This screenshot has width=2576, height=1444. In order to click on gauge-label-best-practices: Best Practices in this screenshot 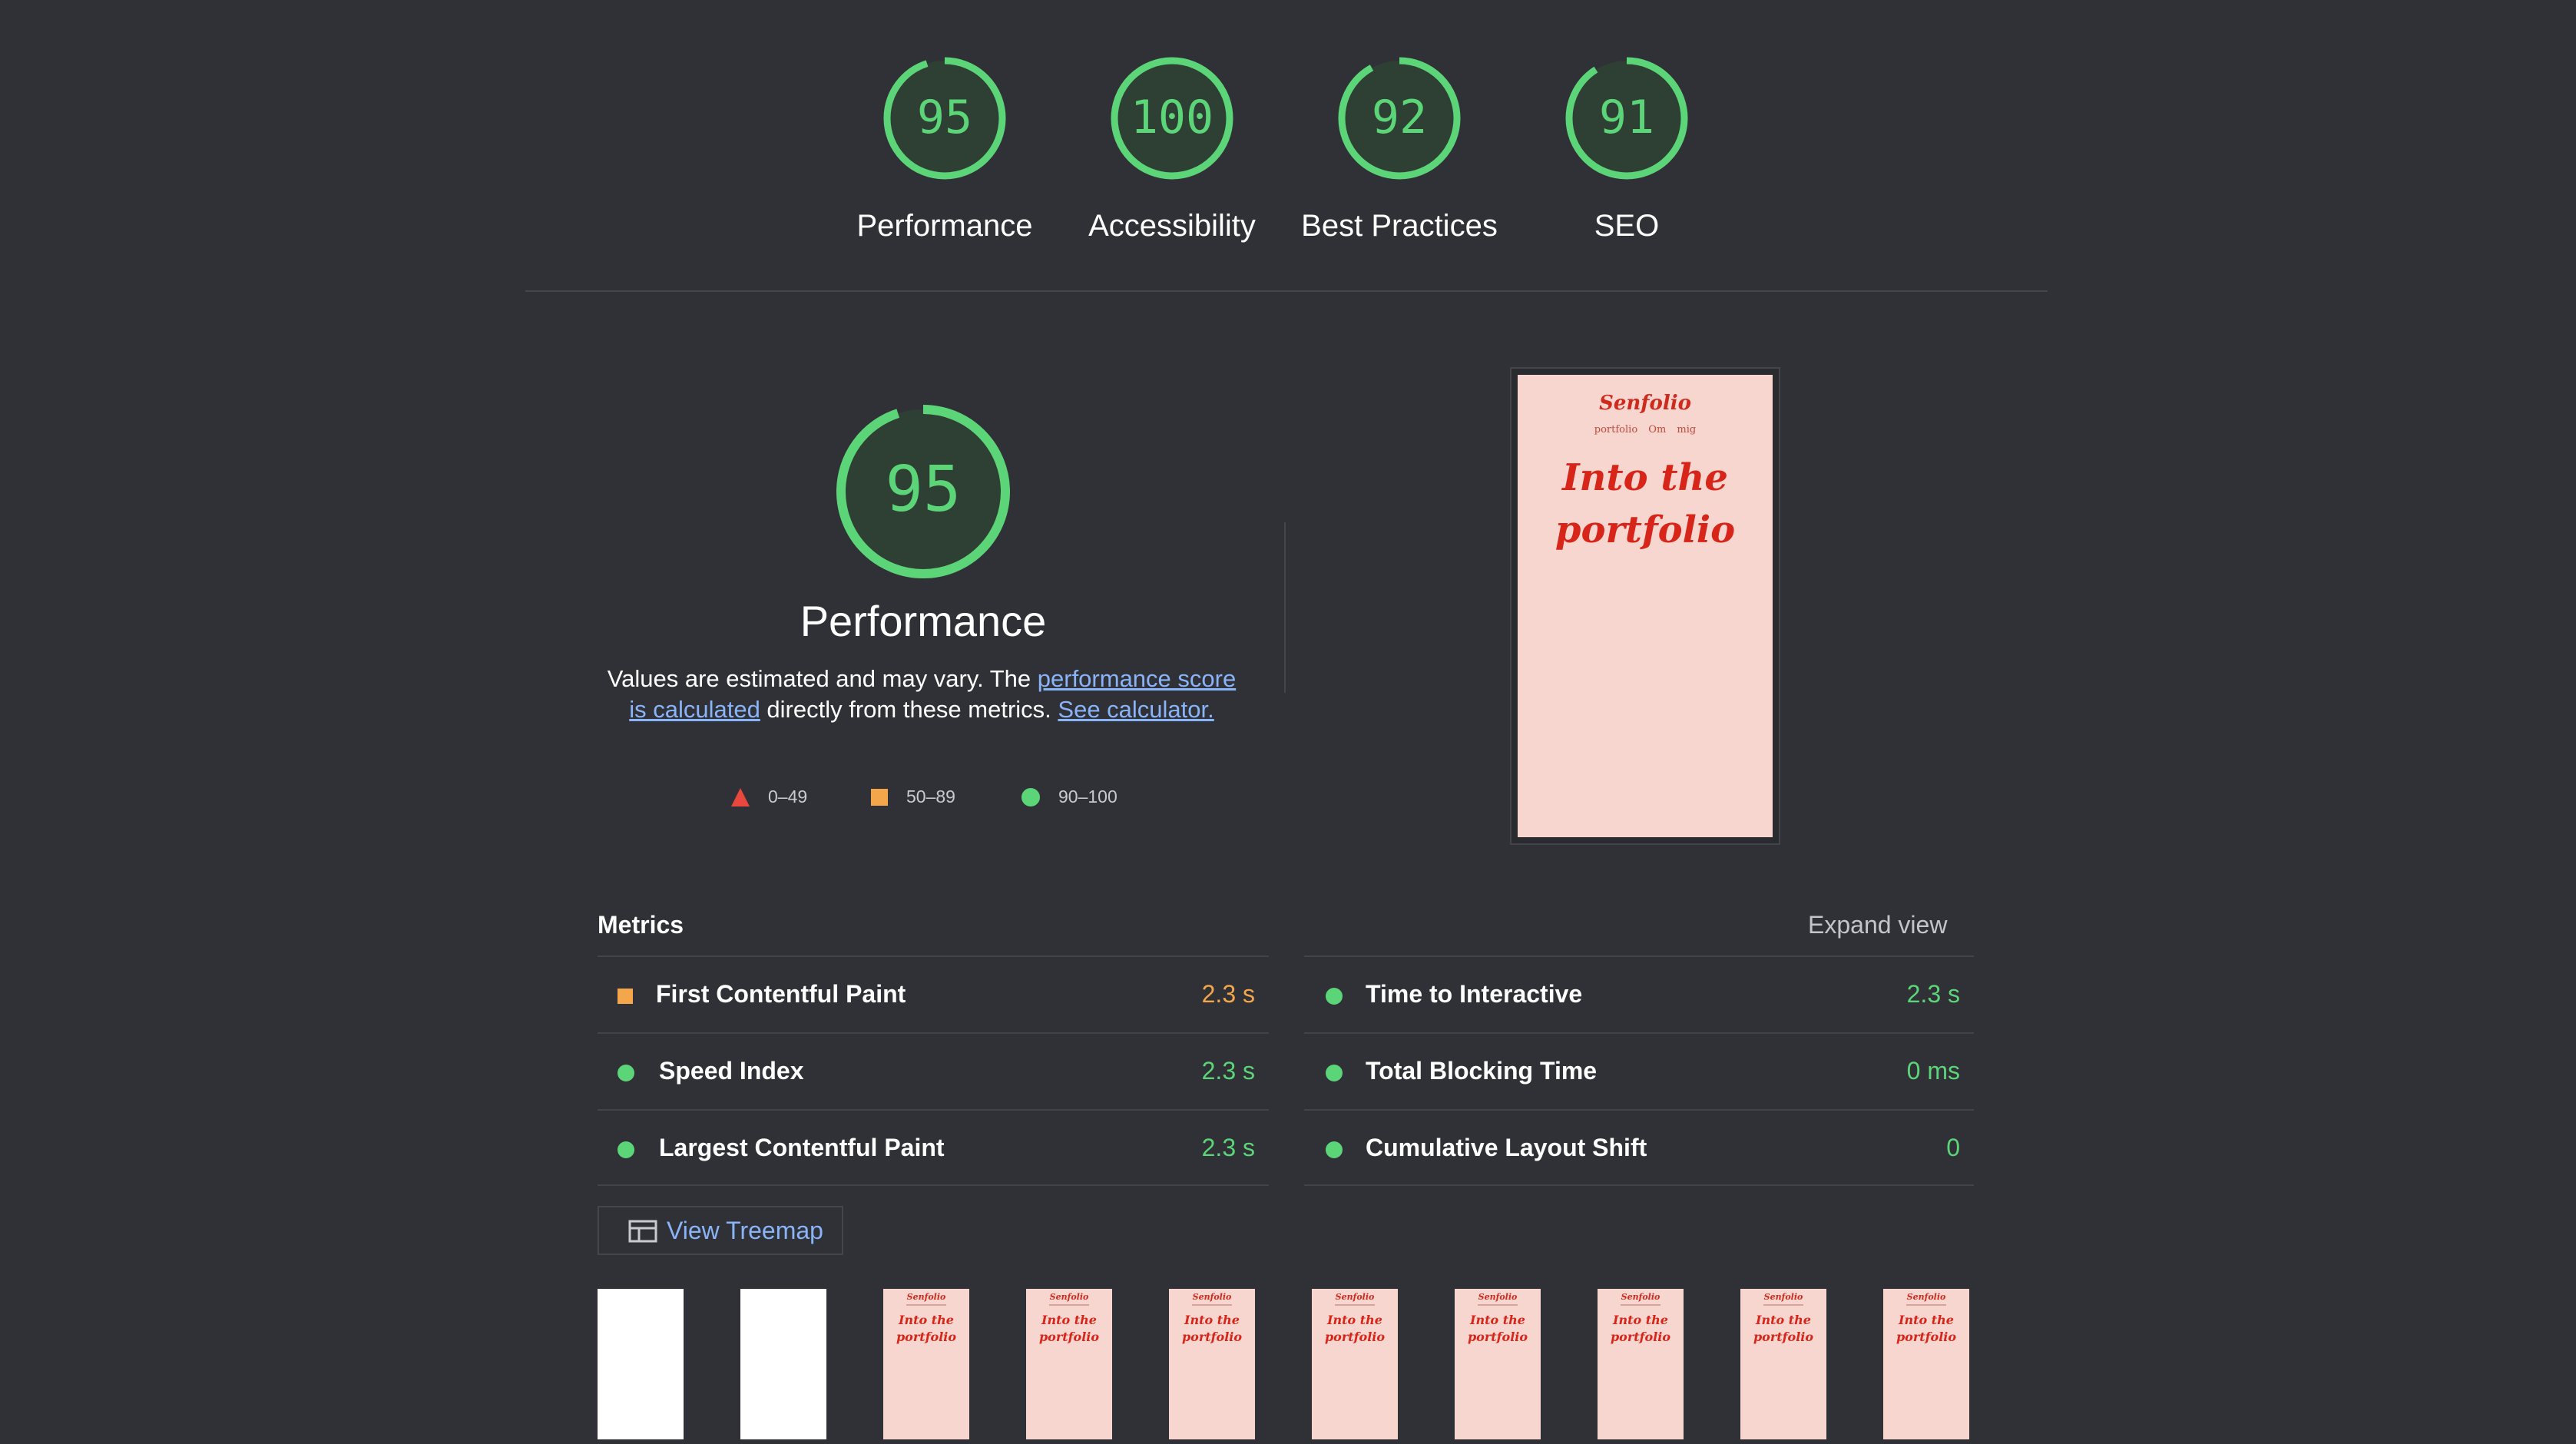, I will do `click(1399, 226)`.